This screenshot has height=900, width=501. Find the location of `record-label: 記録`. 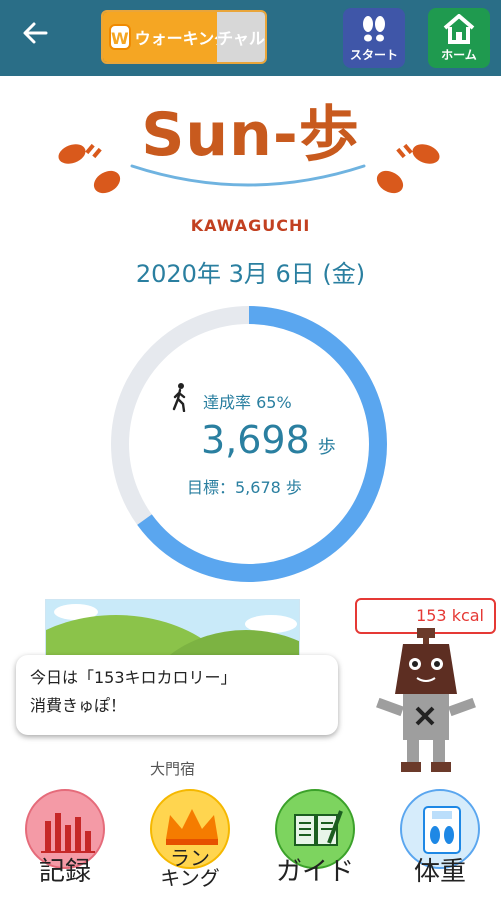

record-label: 記録 is located at coordinates (65, 872).